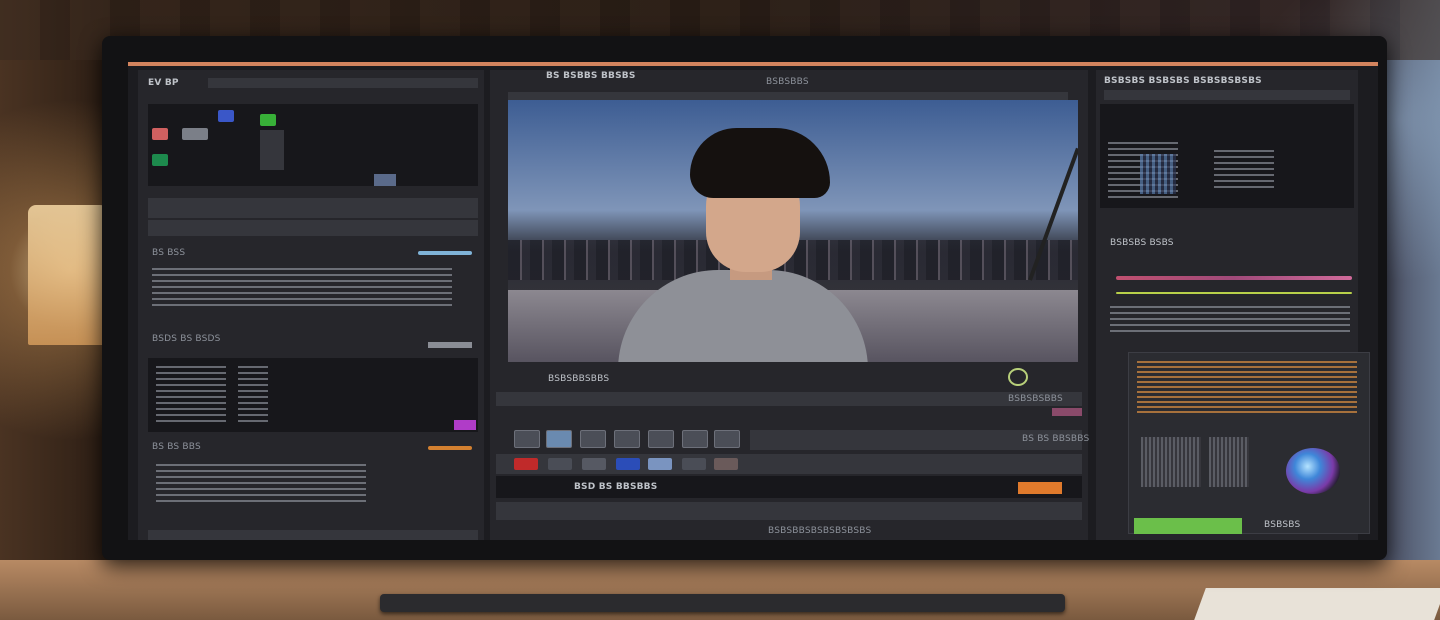  I want to click on render-button, so click(1040, 488).